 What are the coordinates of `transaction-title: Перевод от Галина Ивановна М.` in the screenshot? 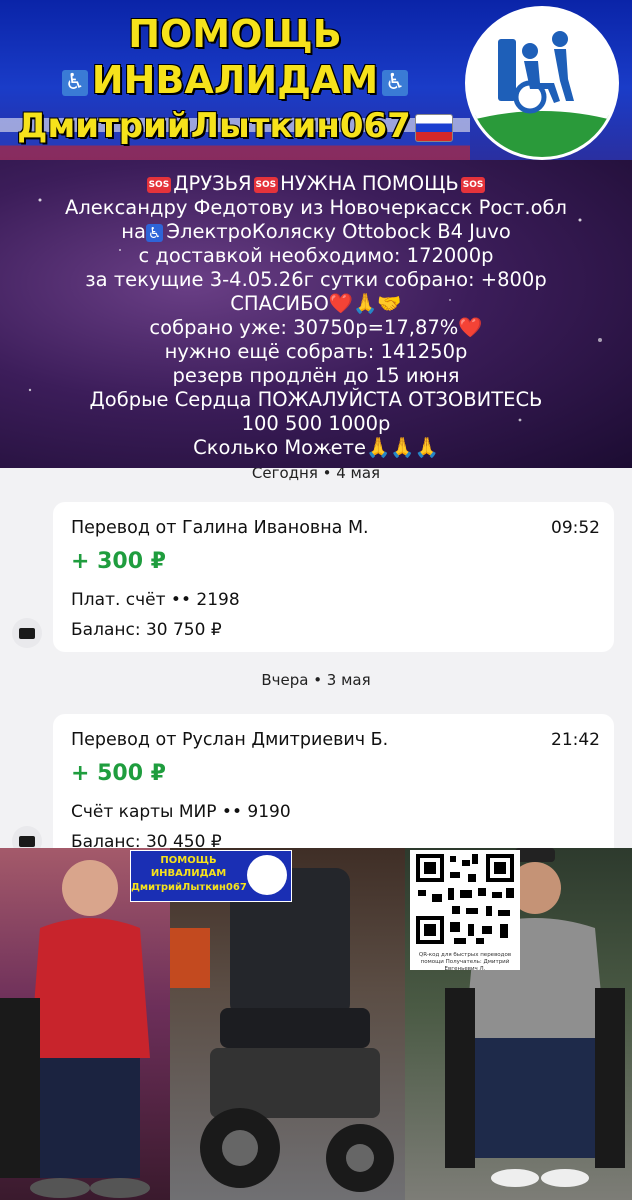 It's located at (220, 528).